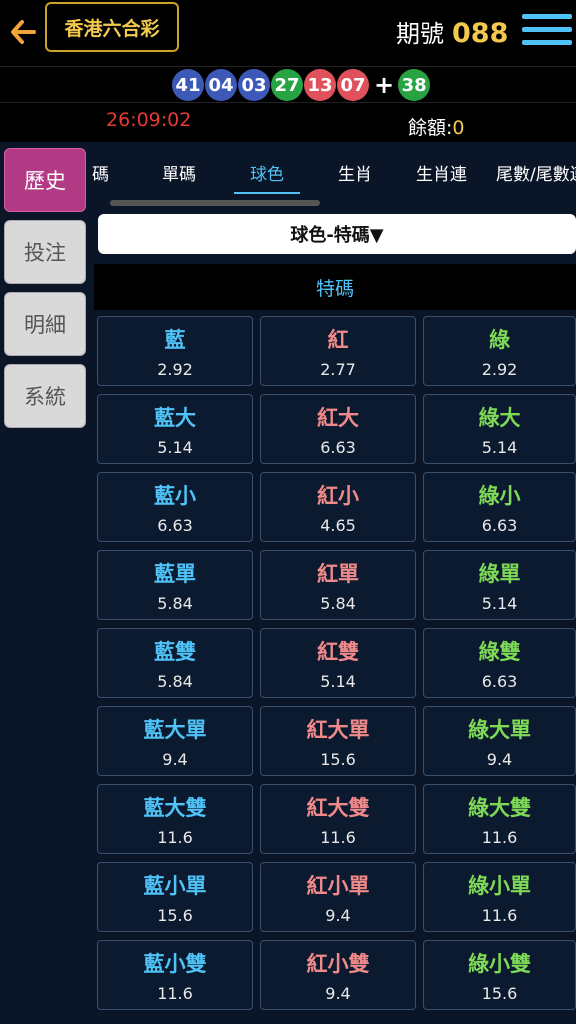  What do you see at coordinates (452, 31) in the screenshot?
I see `period-display: 期號 088` at bounding box center [452, 31].